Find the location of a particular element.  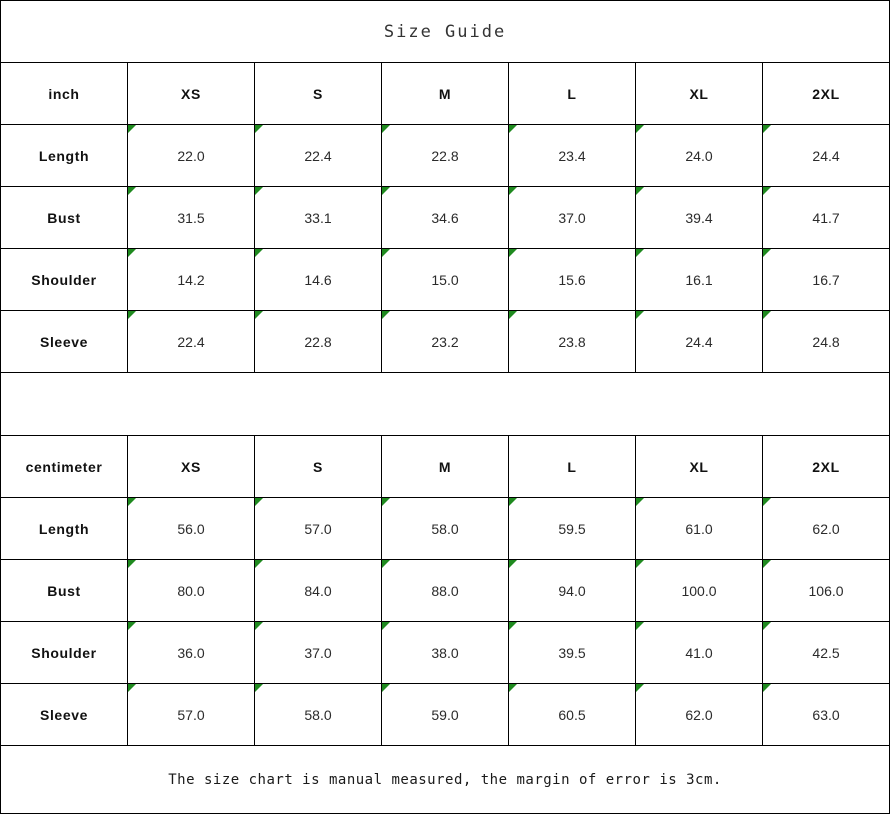

table-row: Length 22.0 22.4 22.8 23.4 24.0 24.4 is located at coordinates (445, 155).